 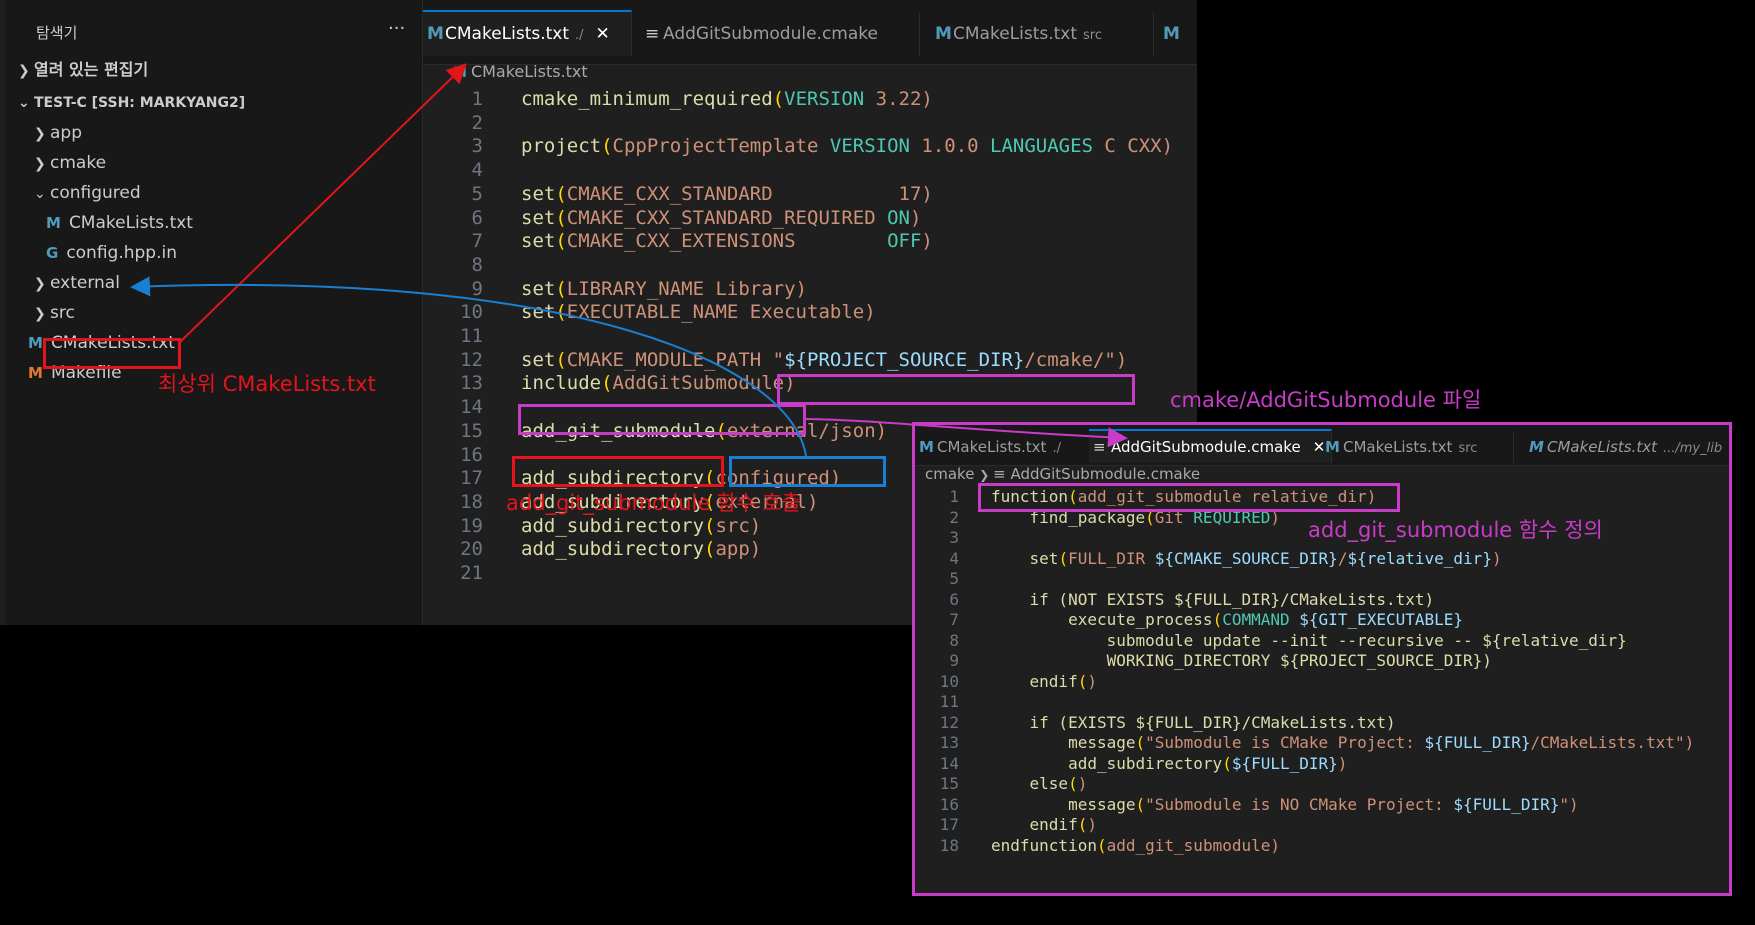 What do you see at coordinates (468, 366) in the screenshot?
I see `arrow-blue` at bounding box center [468, 366].